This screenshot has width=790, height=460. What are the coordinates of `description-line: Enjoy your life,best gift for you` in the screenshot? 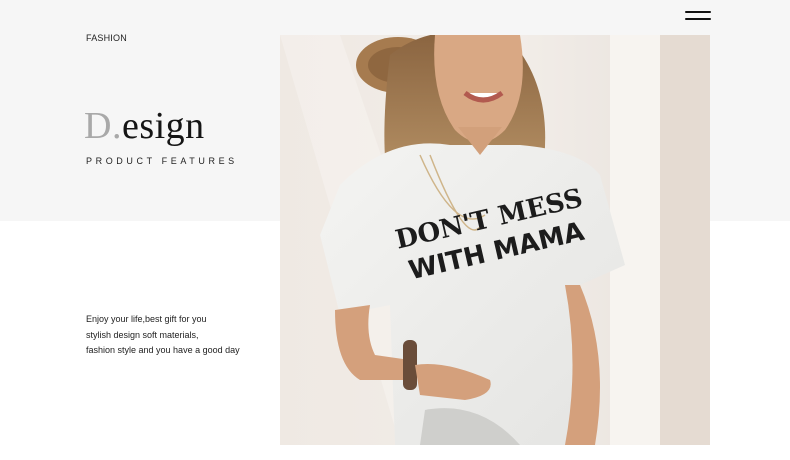 It's located at (146, 319).